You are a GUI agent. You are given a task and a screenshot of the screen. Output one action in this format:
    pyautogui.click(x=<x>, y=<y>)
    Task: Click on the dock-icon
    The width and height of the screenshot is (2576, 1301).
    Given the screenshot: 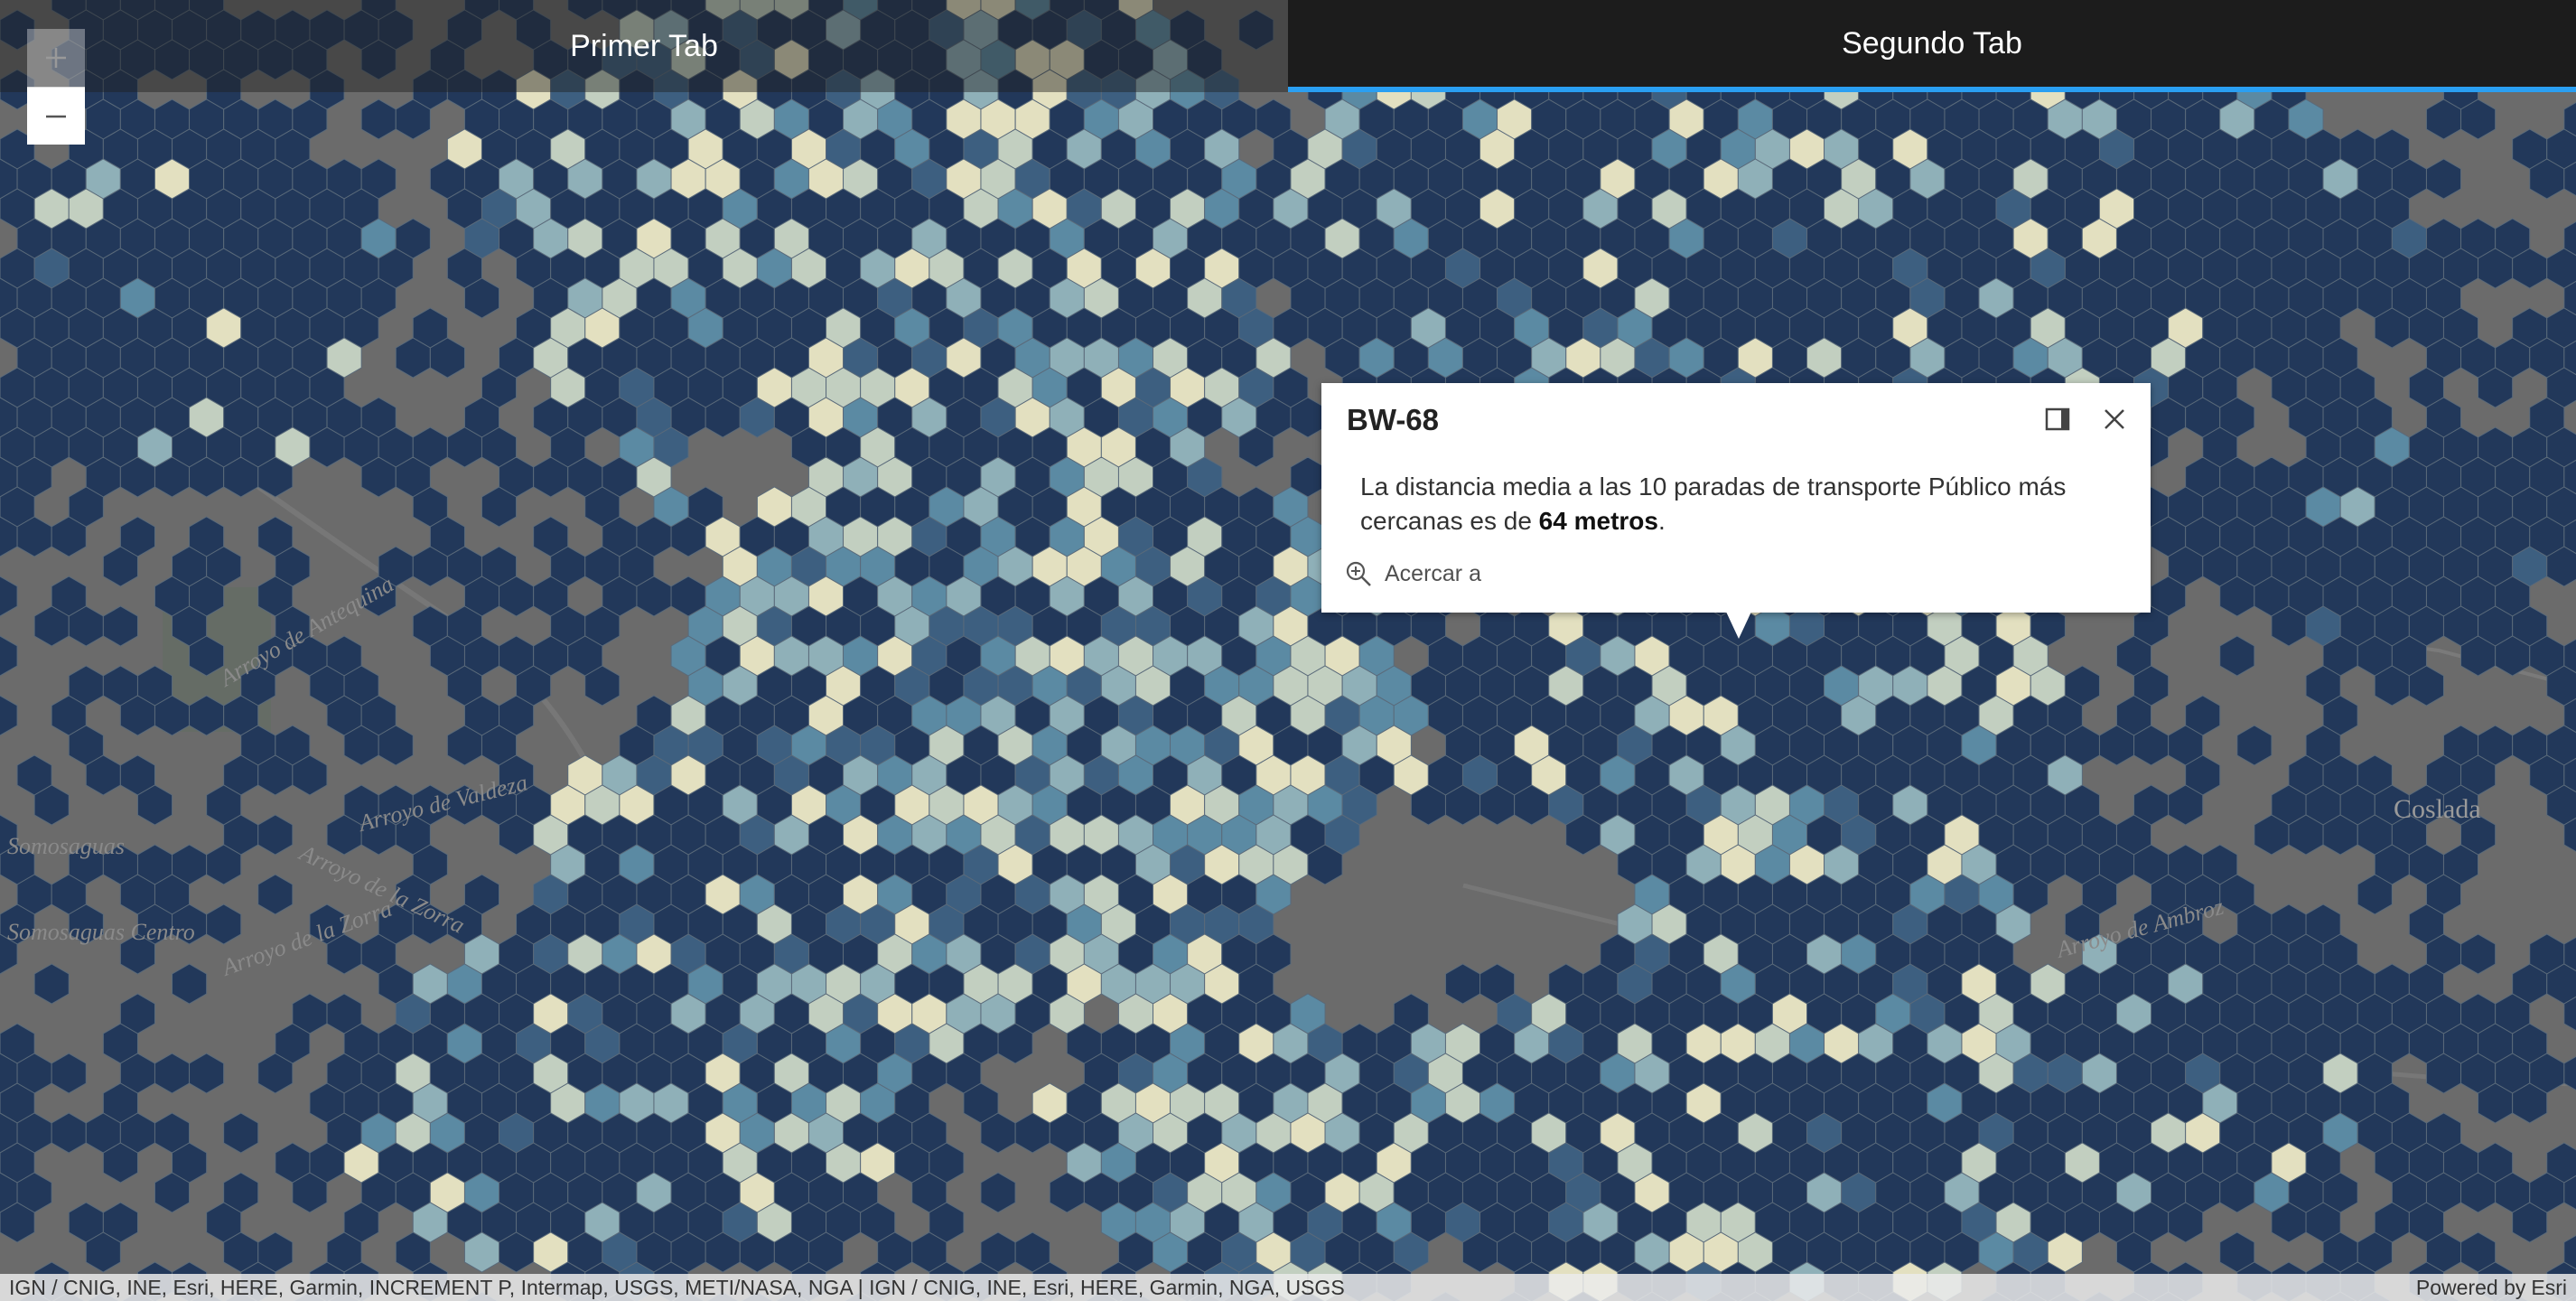 What is the action you would take?
    pyautogui.click(x=2058, y=419)
    